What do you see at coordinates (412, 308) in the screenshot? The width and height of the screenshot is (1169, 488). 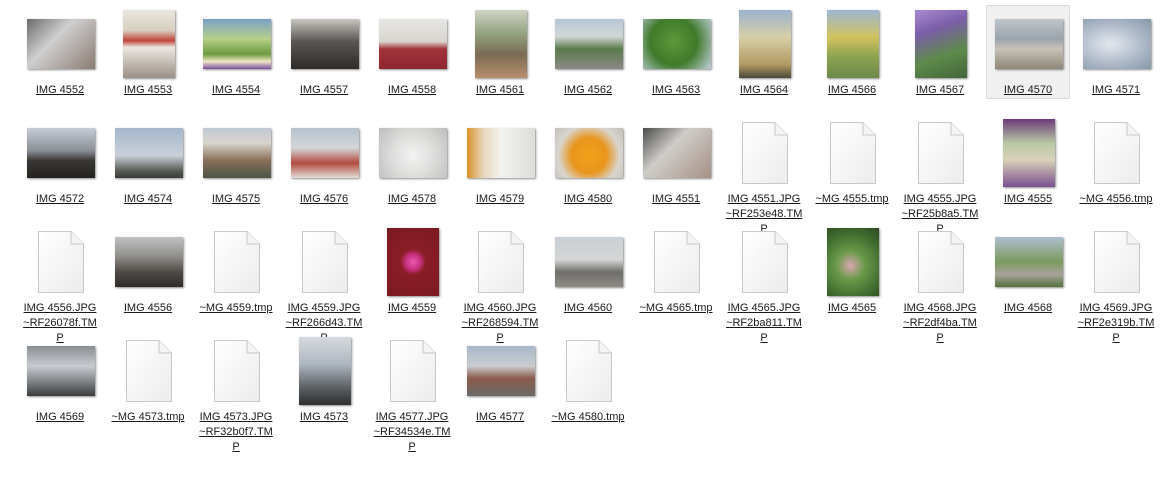 I see `file-name-label: IMG 4559` at bounding box center [412, 308].